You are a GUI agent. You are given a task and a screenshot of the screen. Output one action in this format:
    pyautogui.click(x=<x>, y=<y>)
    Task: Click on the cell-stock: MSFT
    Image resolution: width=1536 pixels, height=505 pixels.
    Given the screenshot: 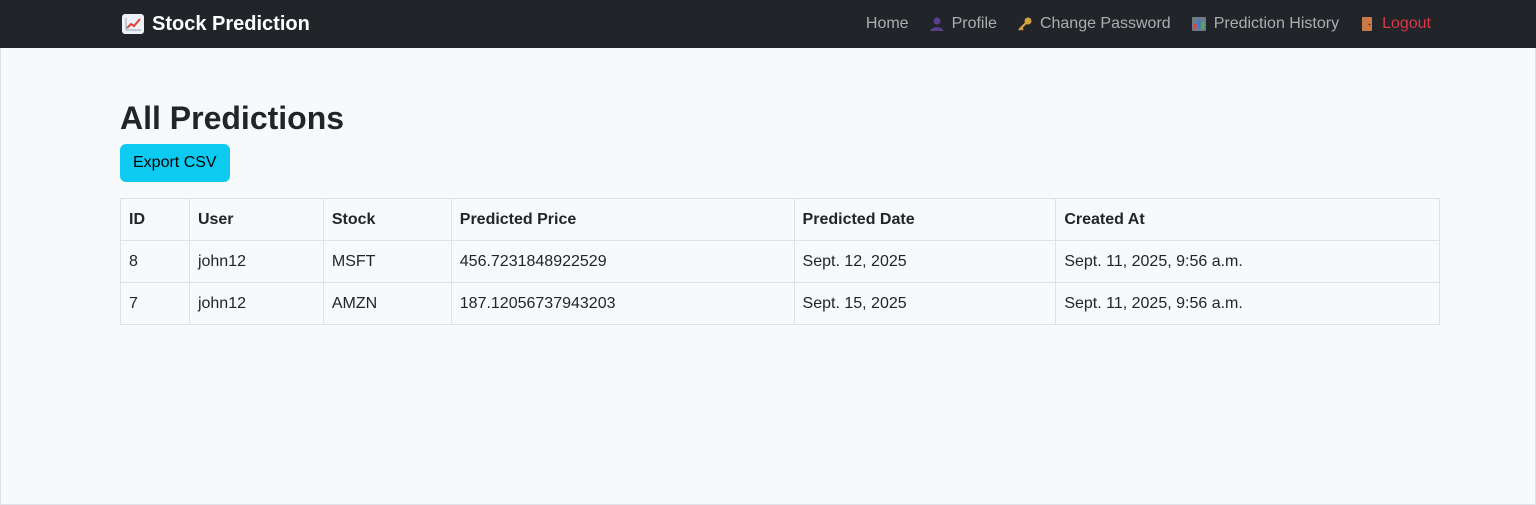 What is the action you would take?
    pyautogui.click(x=387, y=261)
    